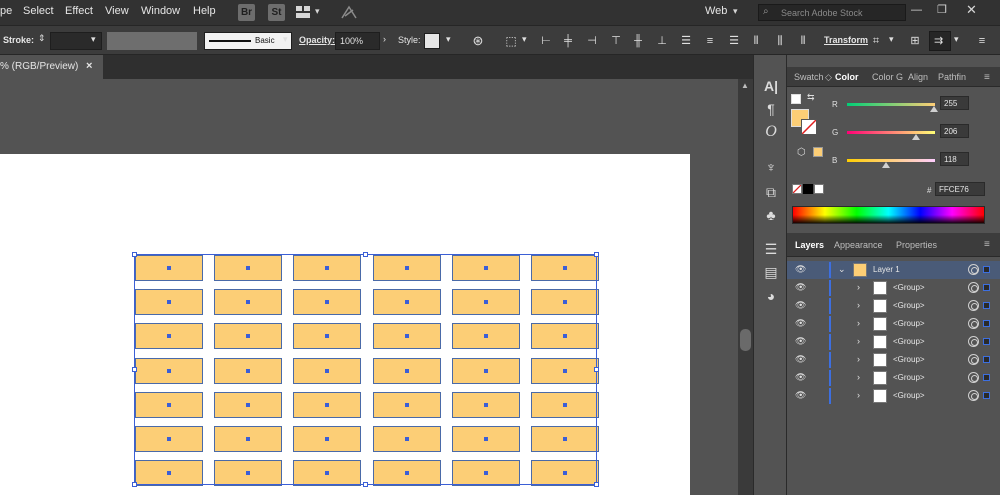  What do you see at coordinates (745, 85) in the screenshot?
I see `scroll-up-icon: ▲` at bounding box center [745, 85].